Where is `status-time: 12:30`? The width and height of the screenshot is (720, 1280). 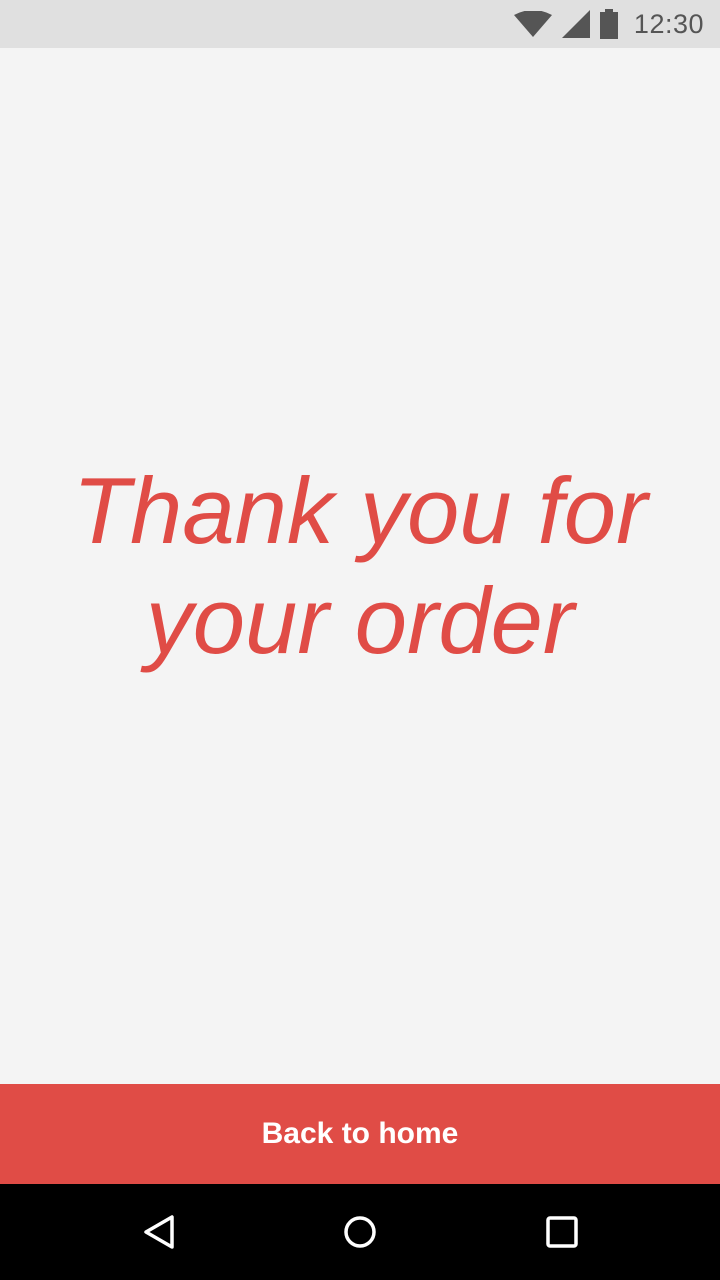 status-time: 12:30 is located at coordinates (668, 23).